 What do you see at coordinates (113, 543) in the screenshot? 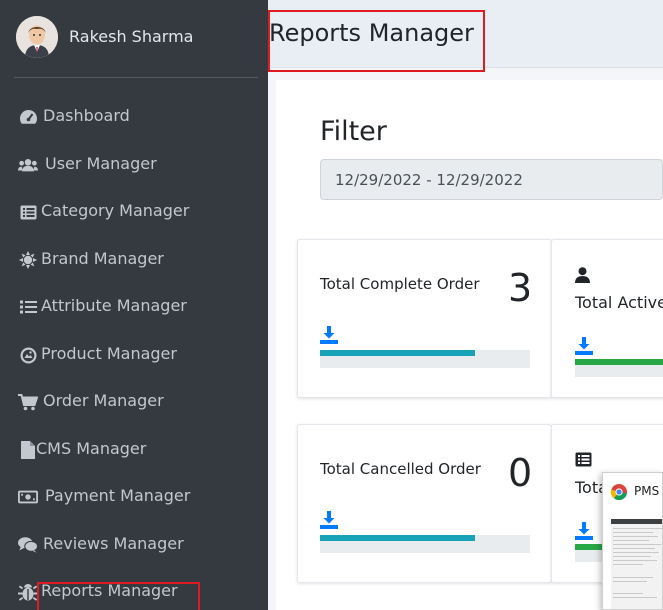
I see `sidebar-item-label: Reviews Manager` at bounding box center [113, 543].